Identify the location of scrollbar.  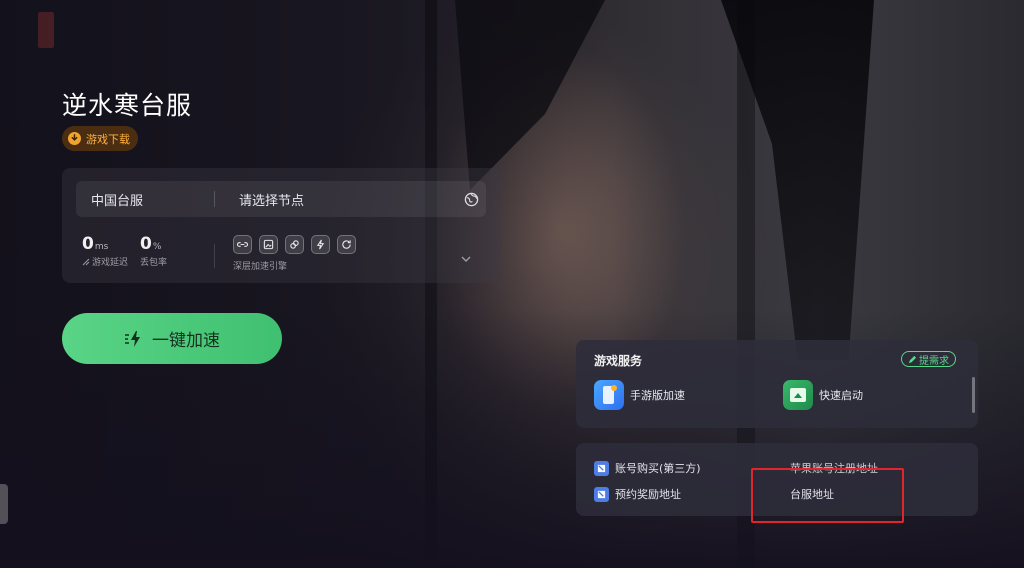
(973, 395).